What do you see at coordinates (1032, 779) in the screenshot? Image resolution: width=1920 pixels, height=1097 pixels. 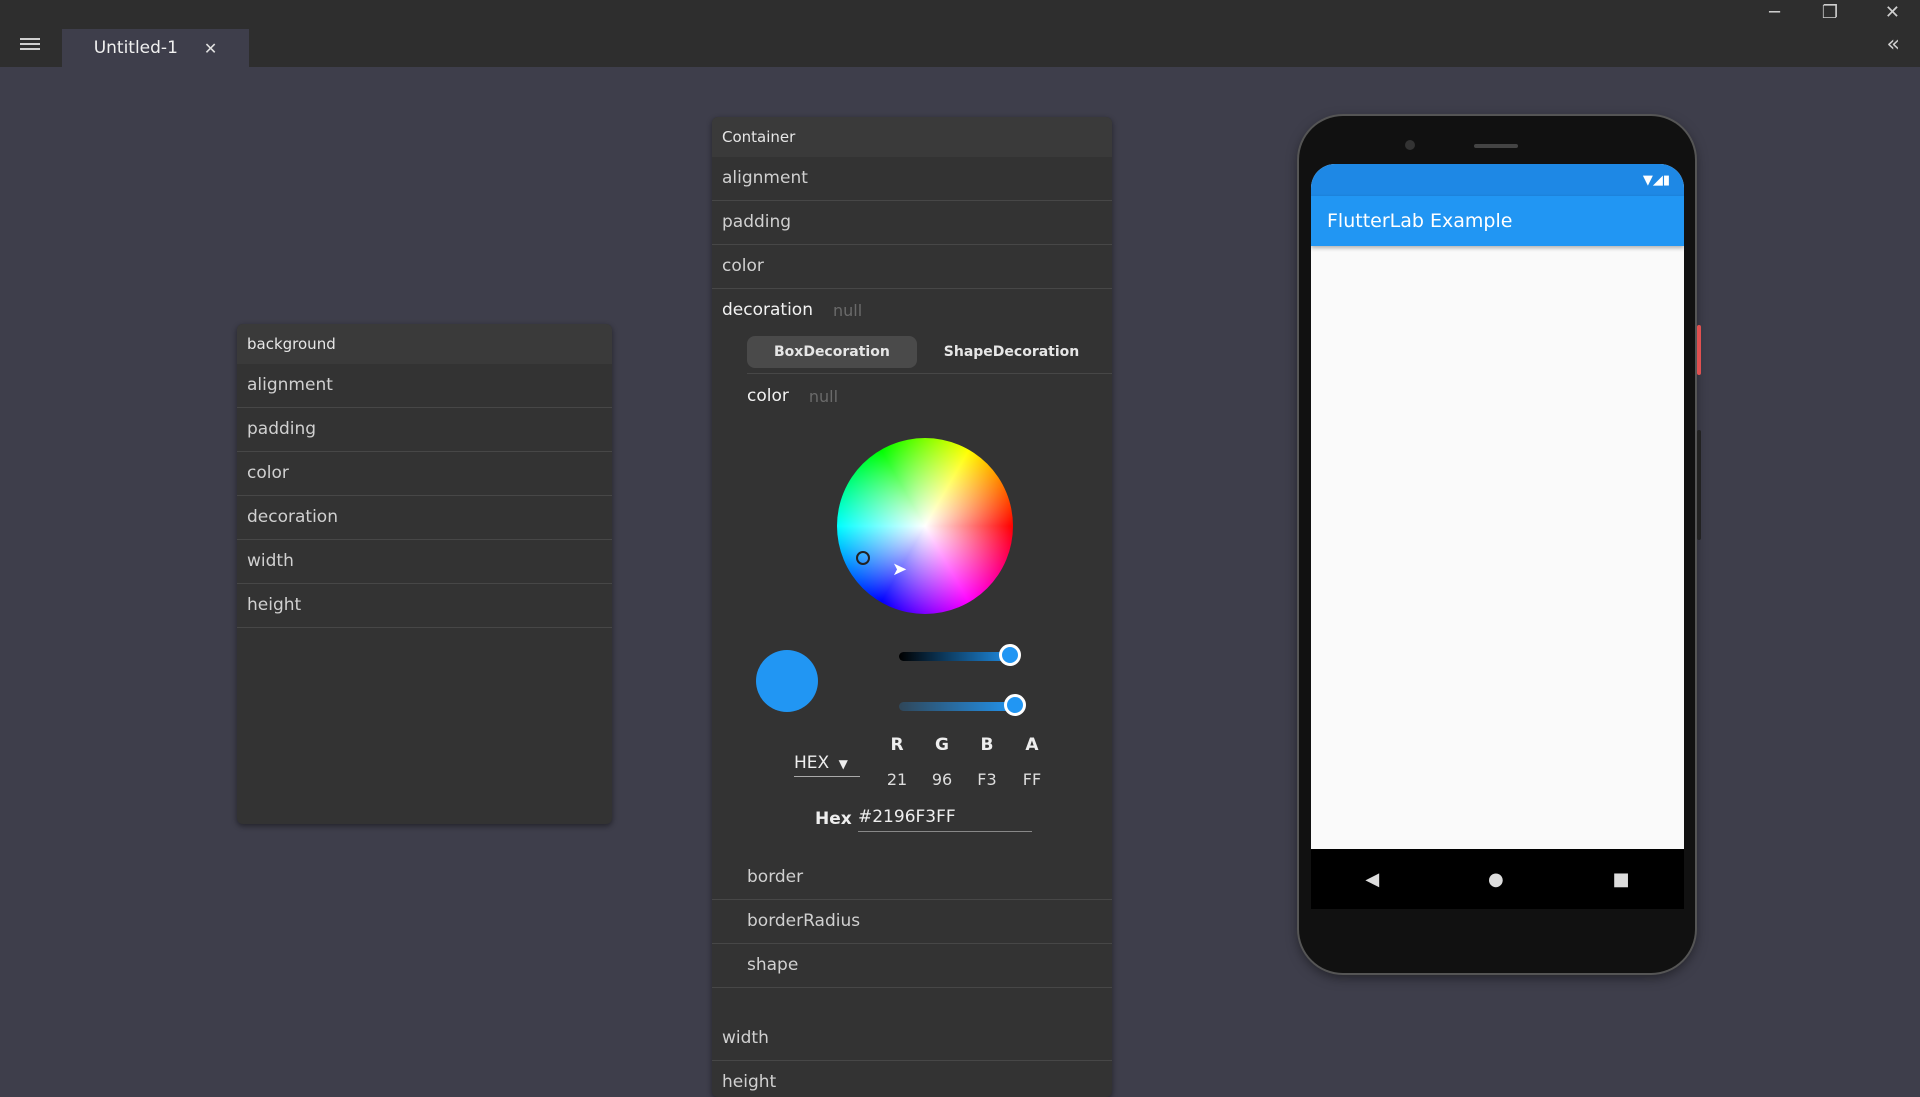 I see `channel-value: FF` at bounding box center [1032, 779].